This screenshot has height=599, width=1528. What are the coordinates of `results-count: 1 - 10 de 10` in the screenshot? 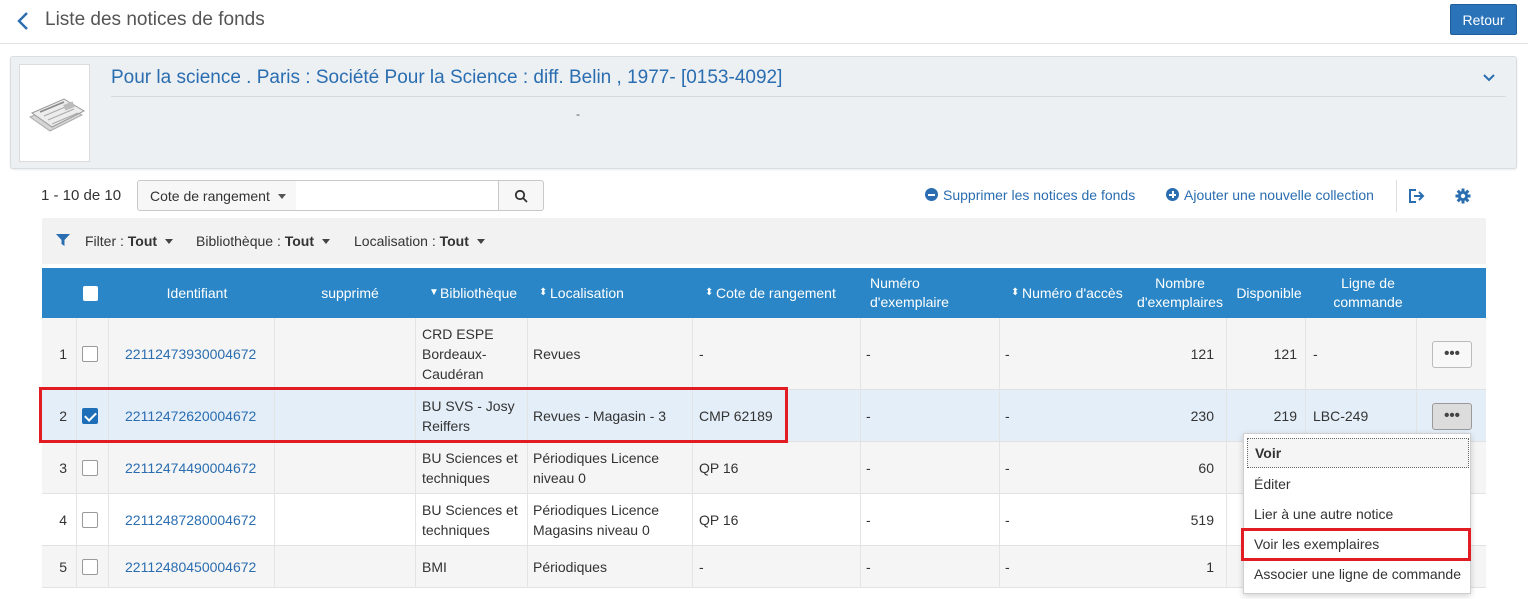 It's located at (81, 195).